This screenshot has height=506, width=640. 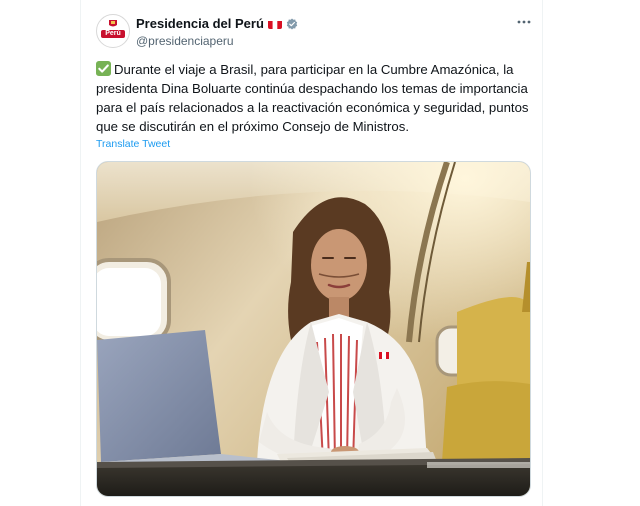 What do you see at coordinates (274, 24) in the screenshot?
I see `peru-flag-icon` at bounding box center [274, 24].